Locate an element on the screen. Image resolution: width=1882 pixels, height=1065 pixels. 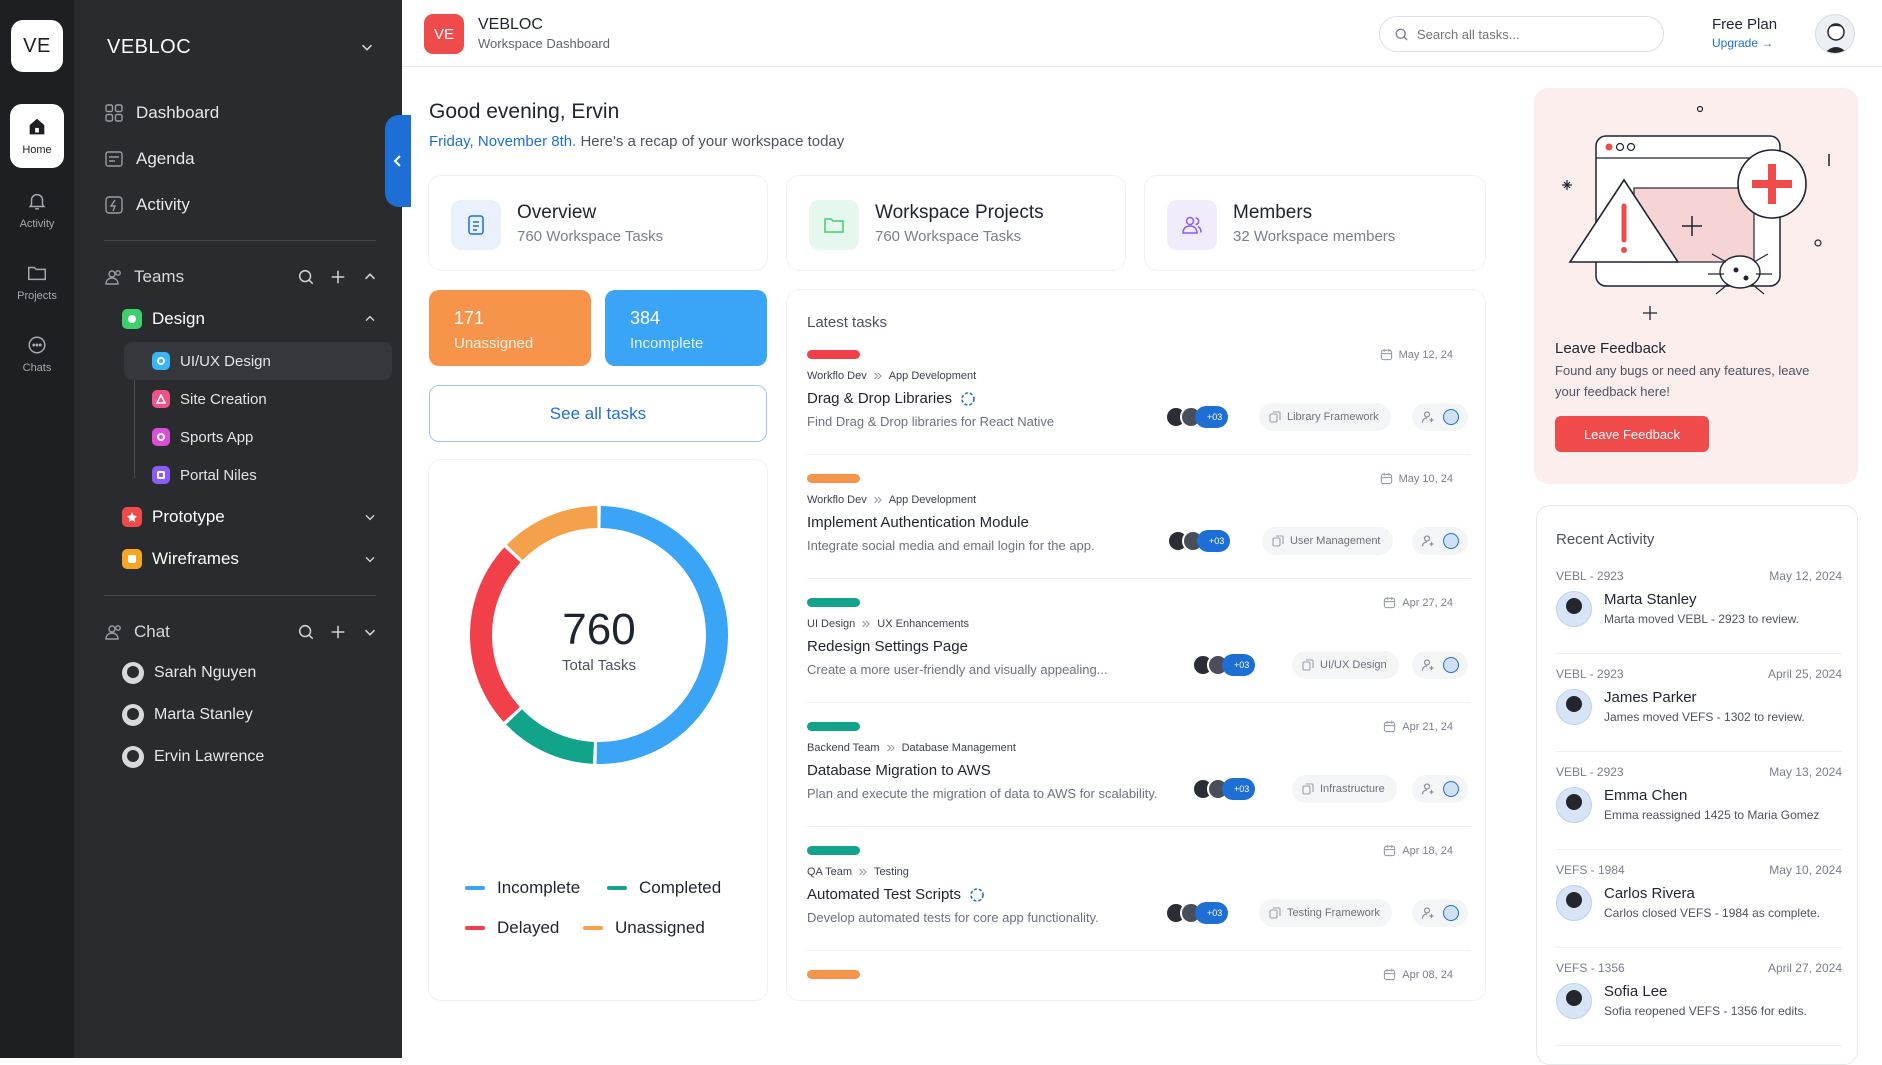
task-row: Apr 08, 24 is located at coordinates (1137, 984).